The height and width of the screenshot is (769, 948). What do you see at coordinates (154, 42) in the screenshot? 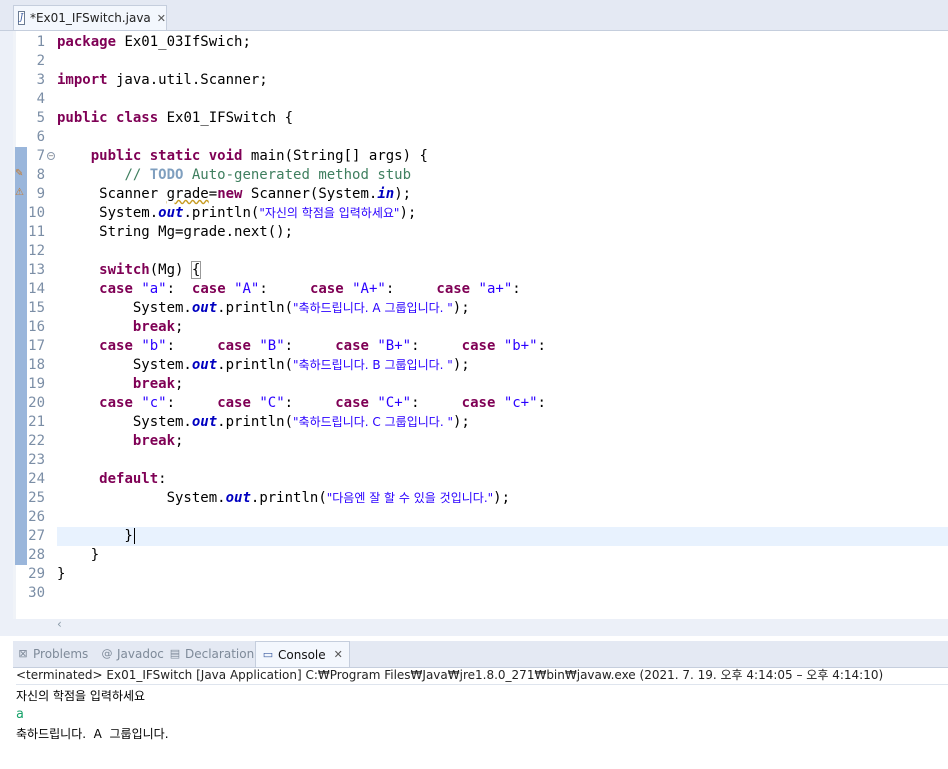
I see `code-line: package Ex01_03IfSwich;` at bounding box center [154, 42].